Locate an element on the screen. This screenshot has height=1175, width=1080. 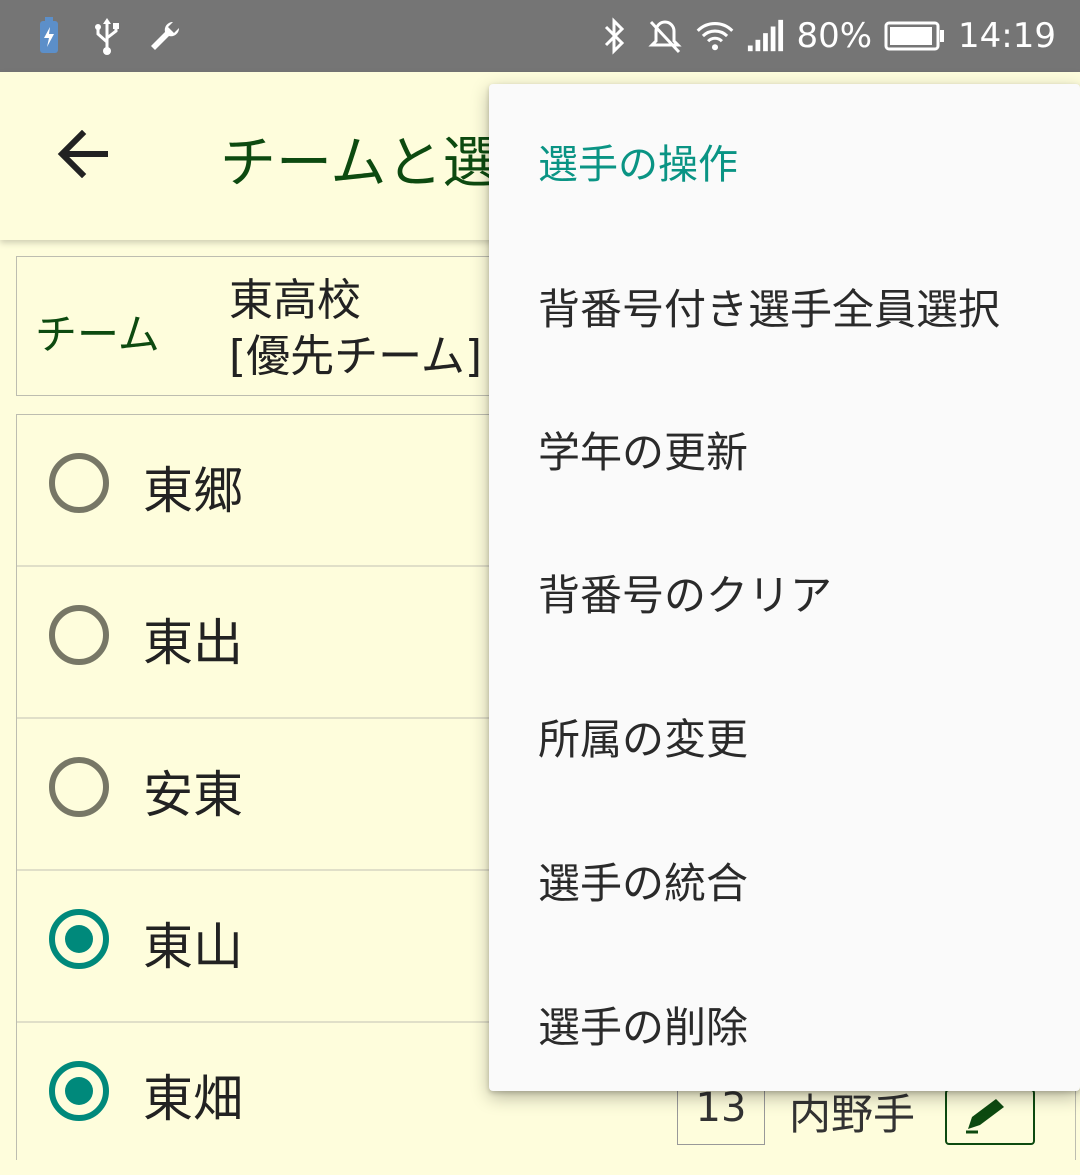
pencil-icon is located at coordinates (990, 1117).